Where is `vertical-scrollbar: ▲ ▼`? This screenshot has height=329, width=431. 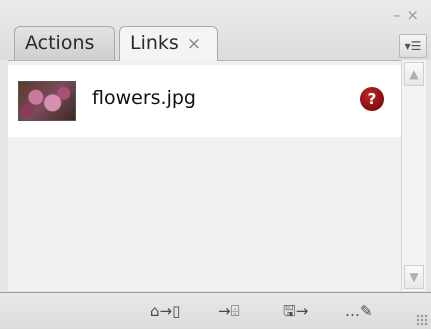 vertical-scrollbar: ▲ ▼ is located at coordinates (413, 175).